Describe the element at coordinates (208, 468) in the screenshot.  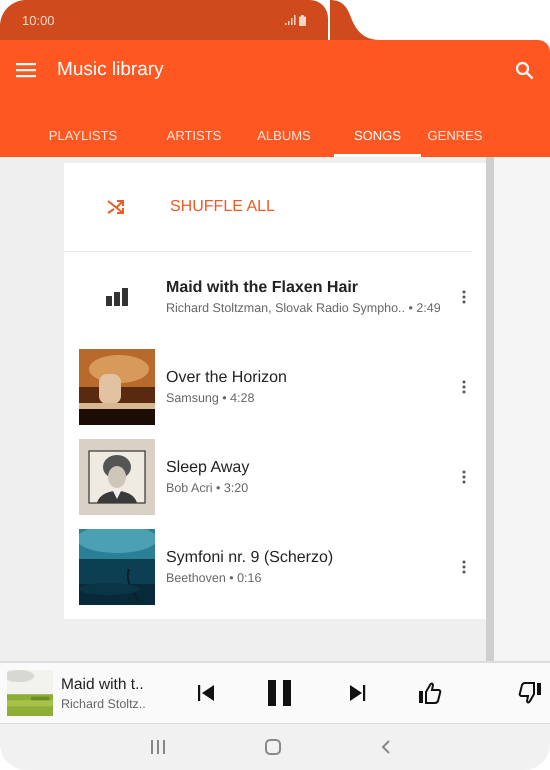
I see `song-title: Sleep Away` at that location.